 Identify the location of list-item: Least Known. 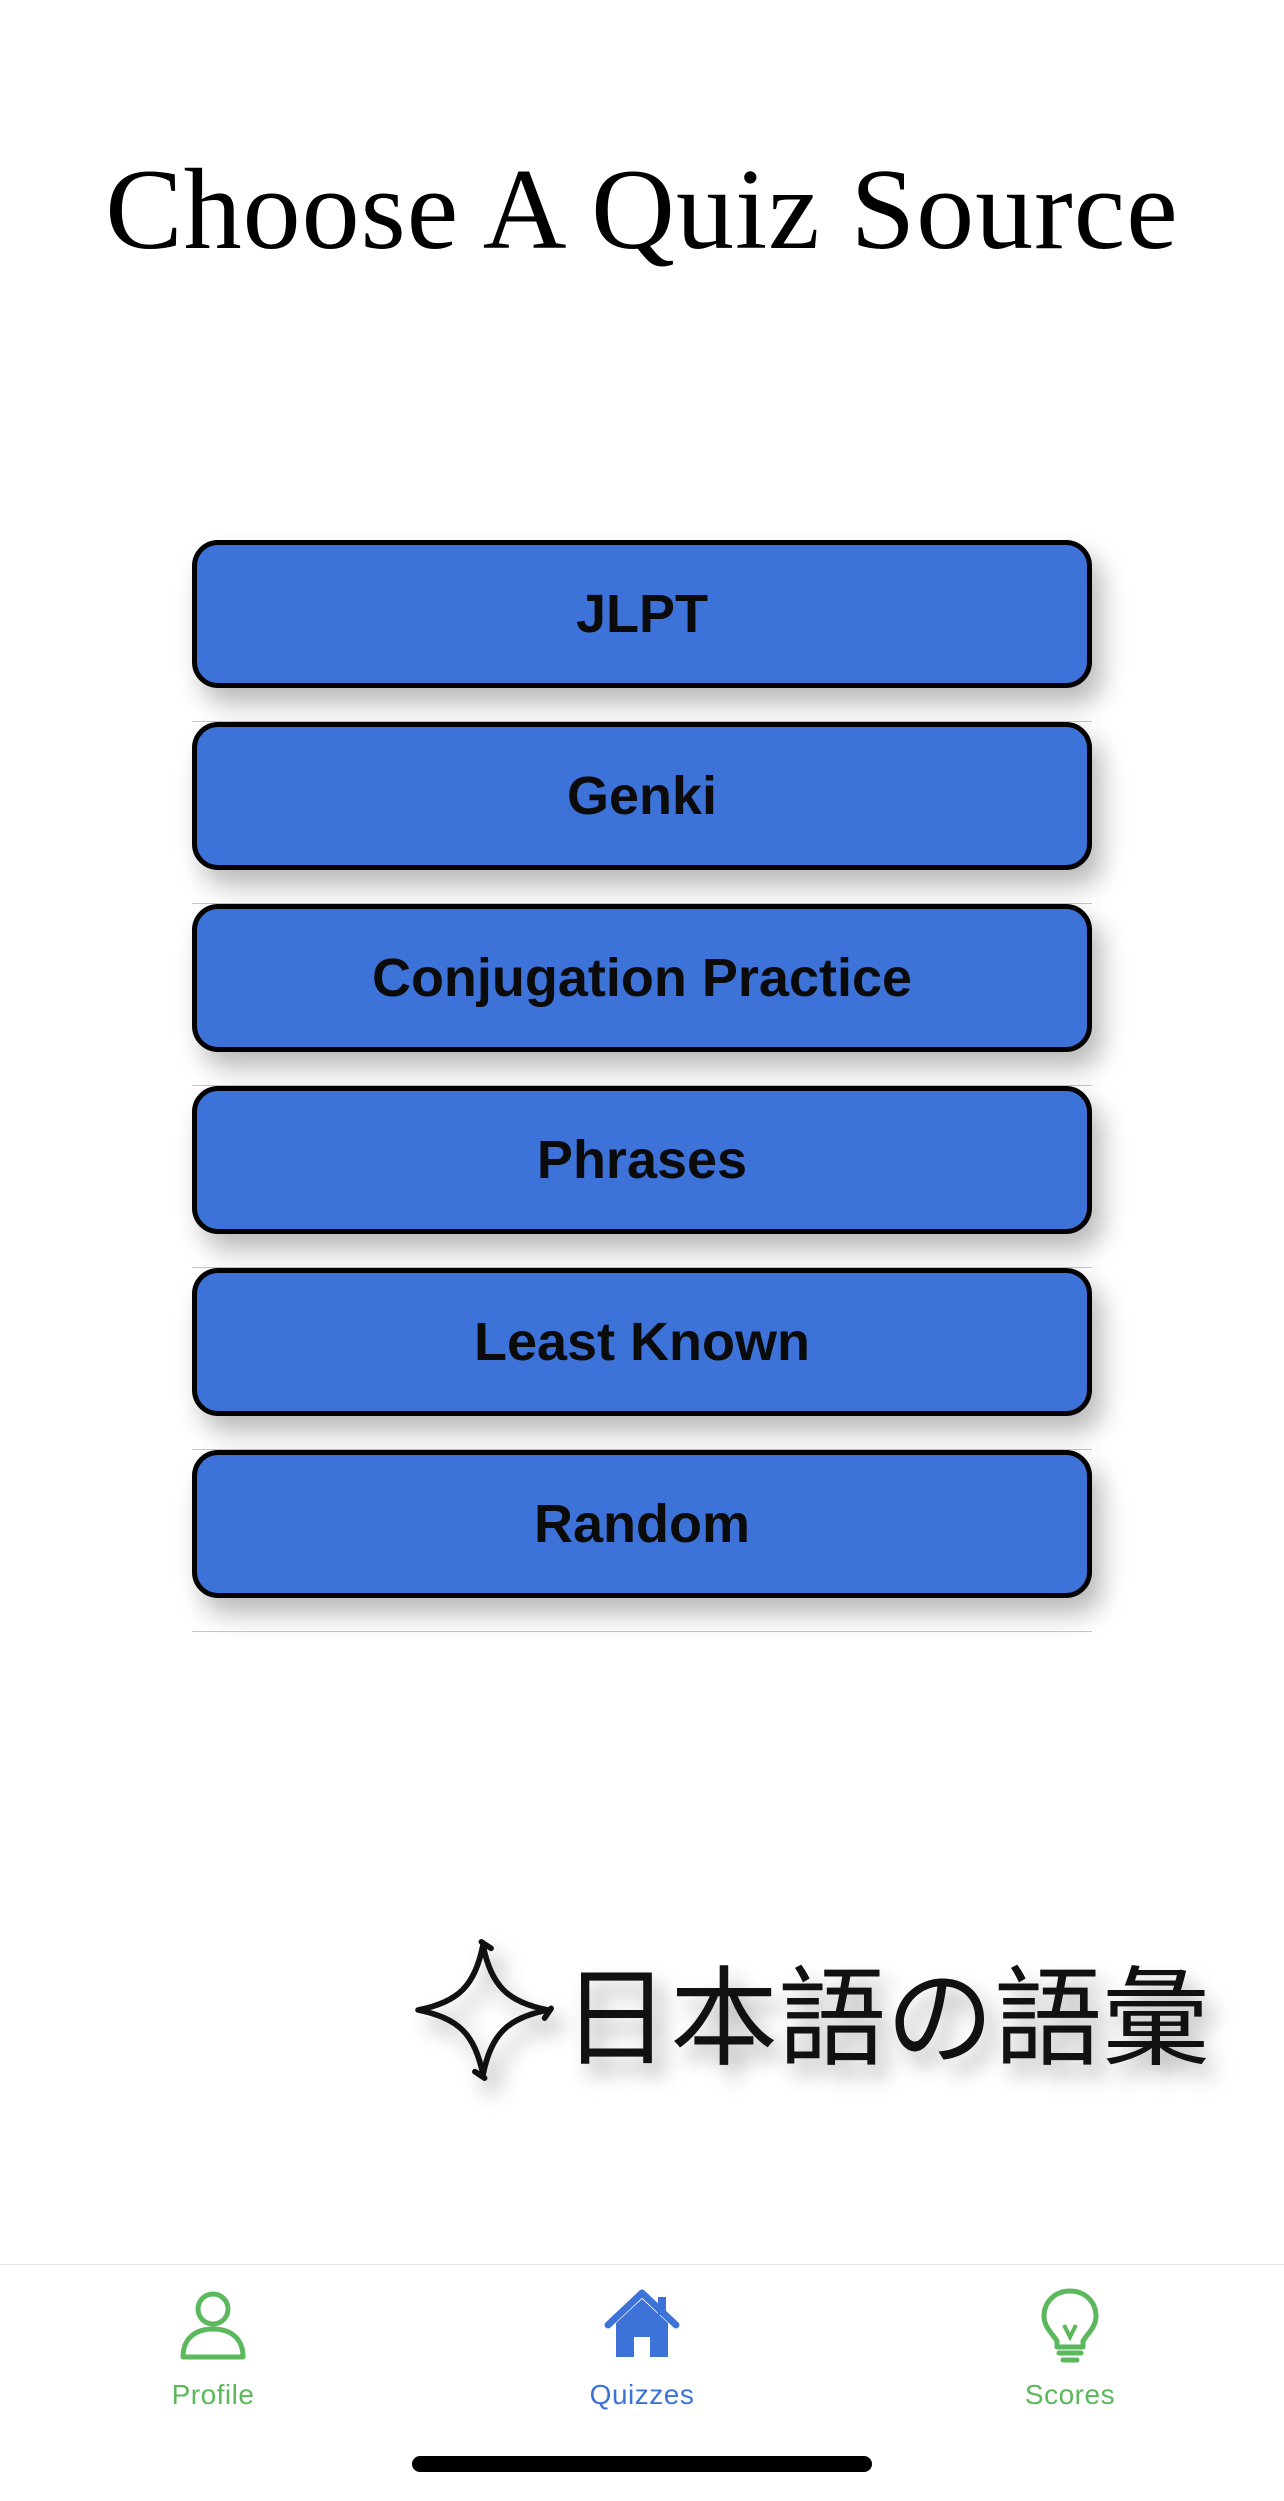
(642, 1359).